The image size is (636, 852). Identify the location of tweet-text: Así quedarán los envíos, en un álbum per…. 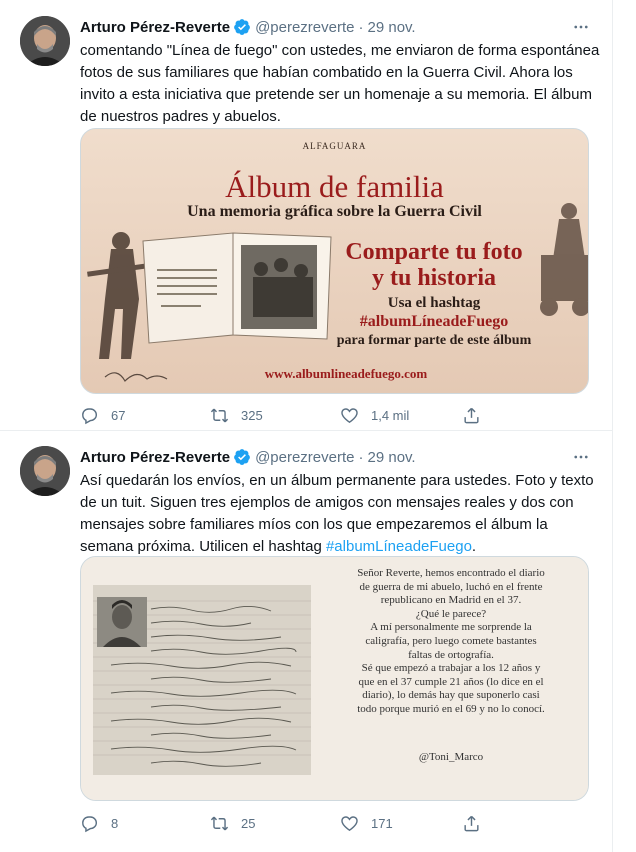
(340, 514).